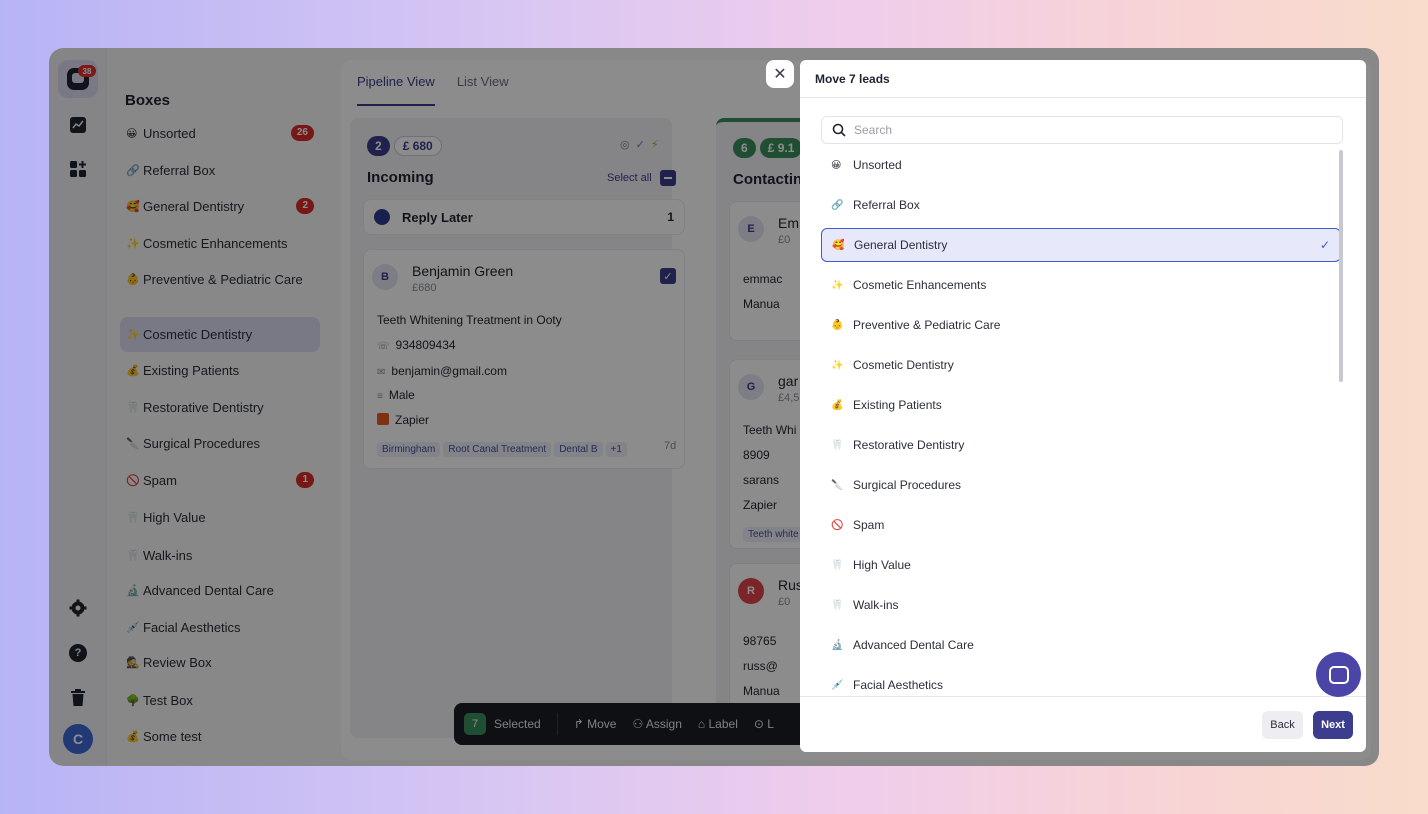 The image size is (1428, 814). What do you see at coordinates (836, 165) in the screenshot?
I see `grinning-face-icon: 😀` at bounding box center [836, 165].